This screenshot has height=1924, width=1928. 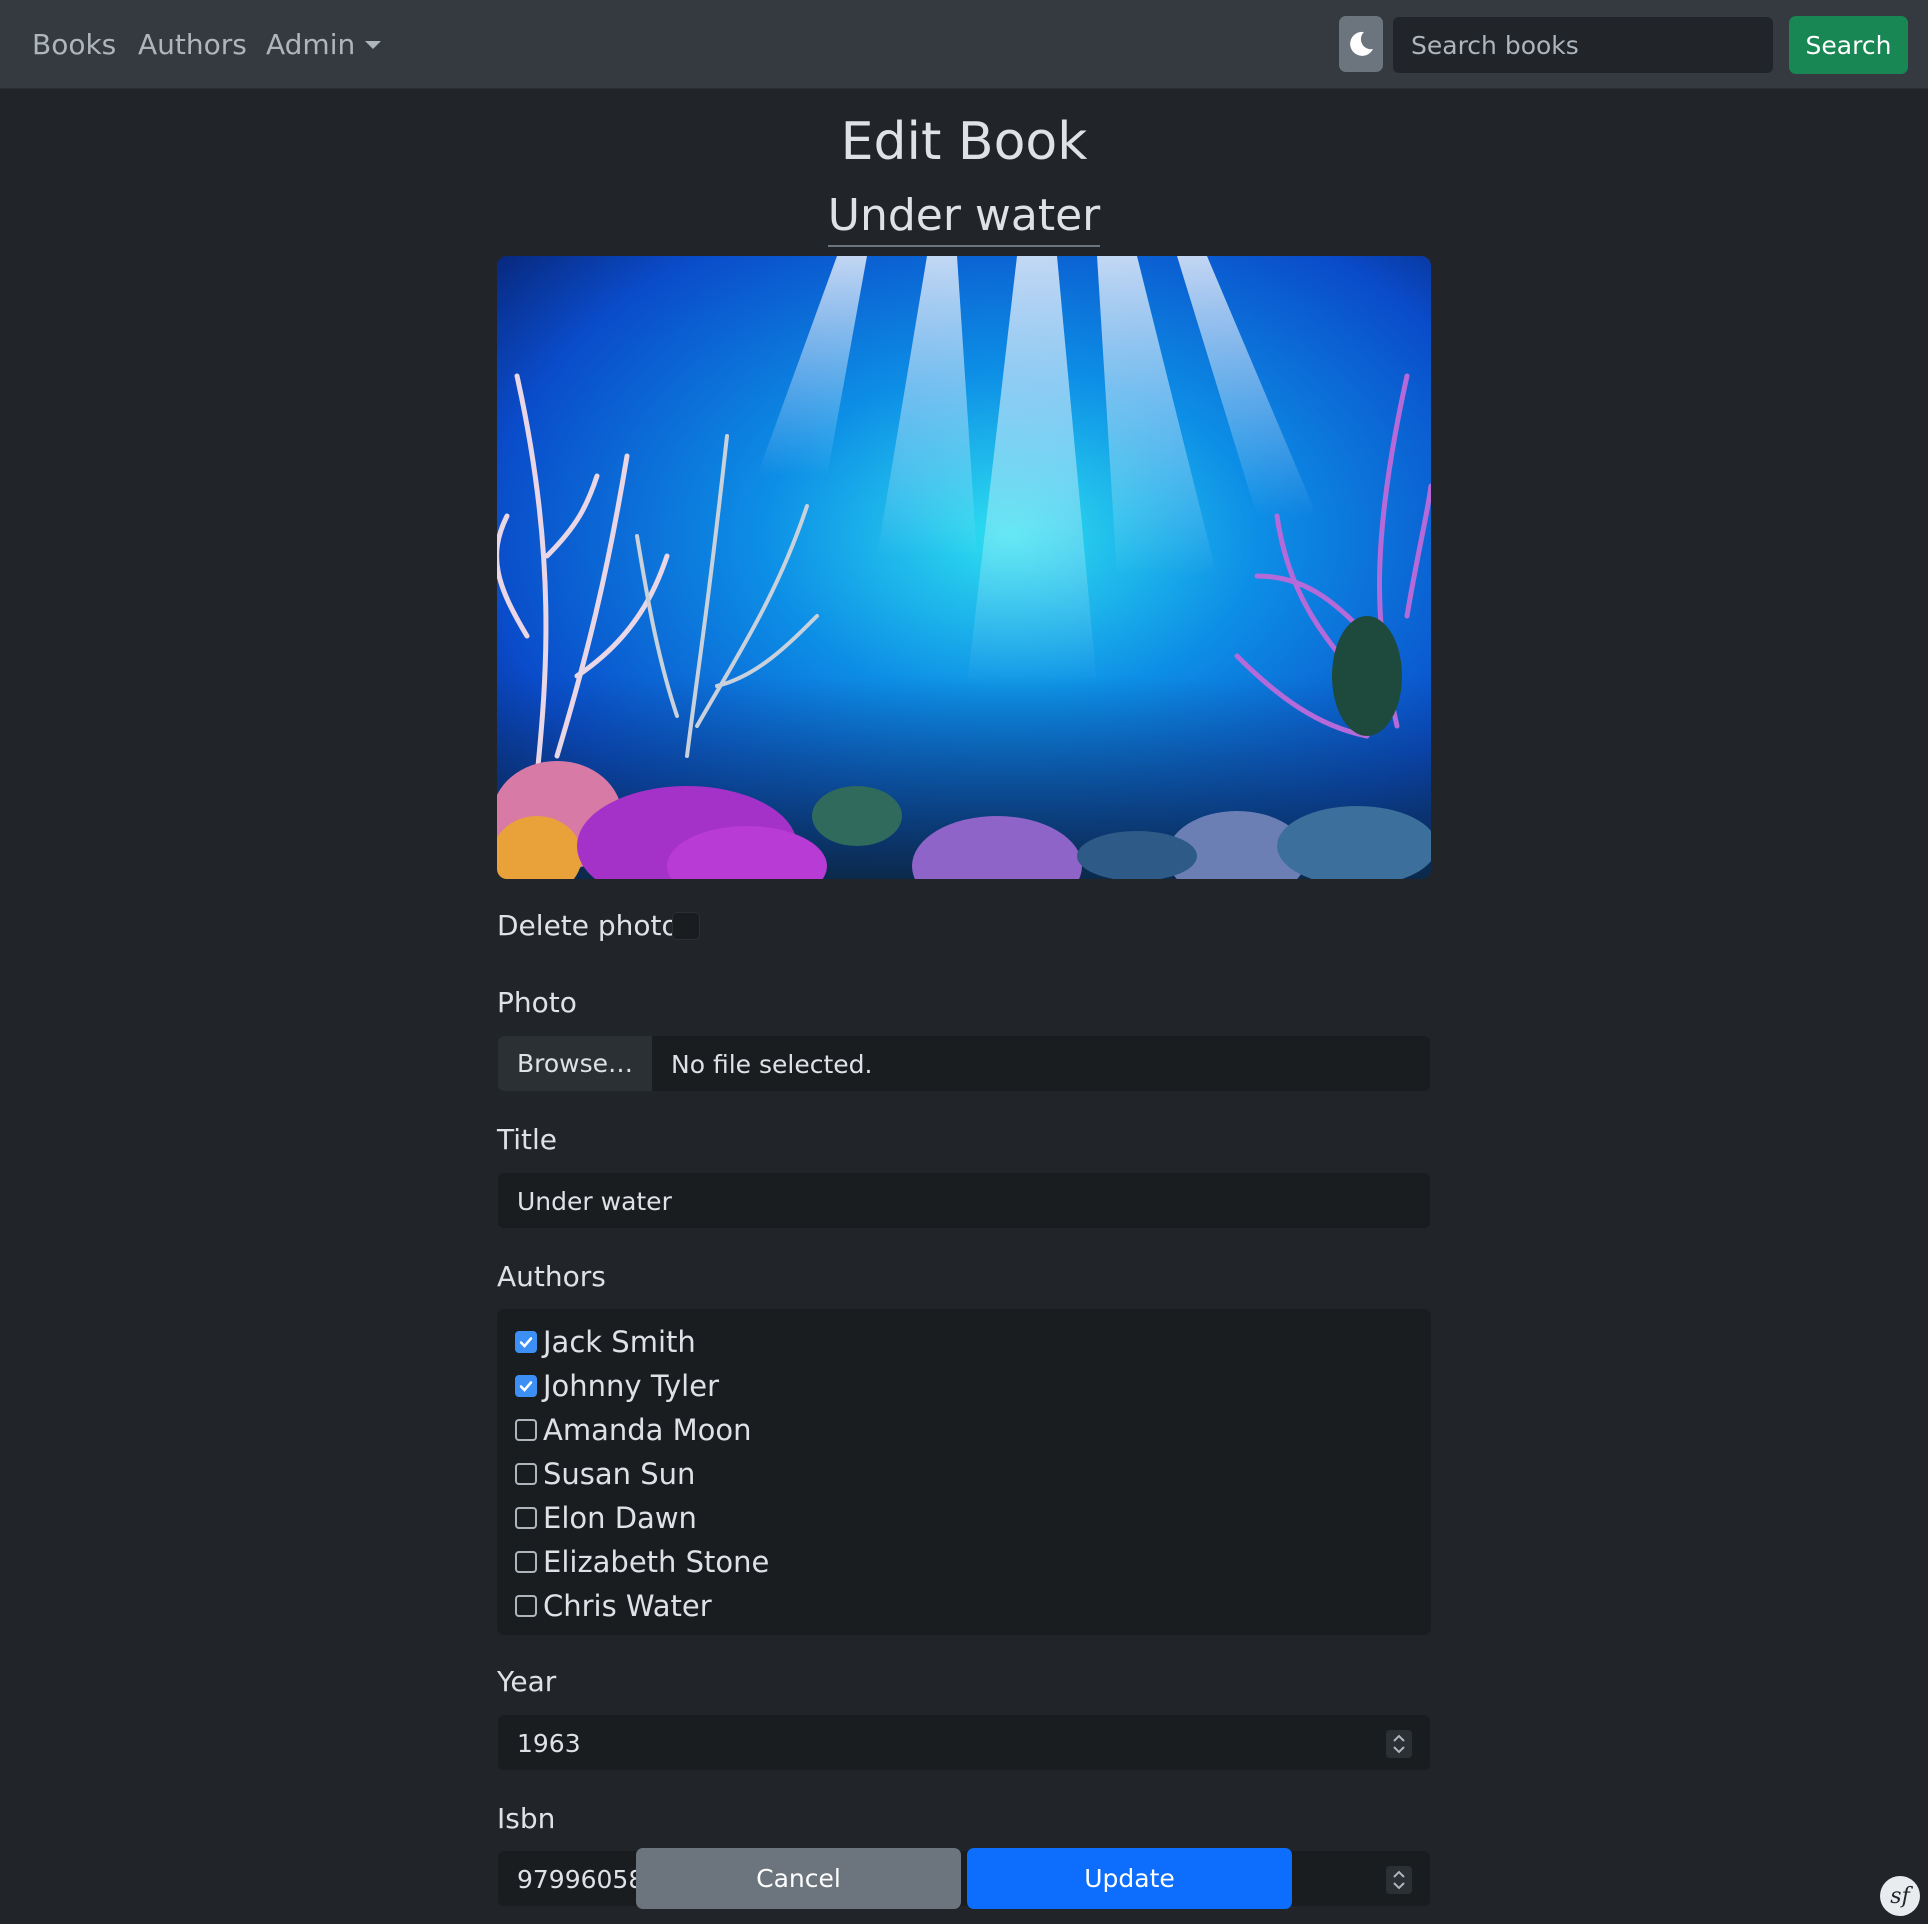 I want to click on isbn-spinner, so click(x=1399, y=1880).